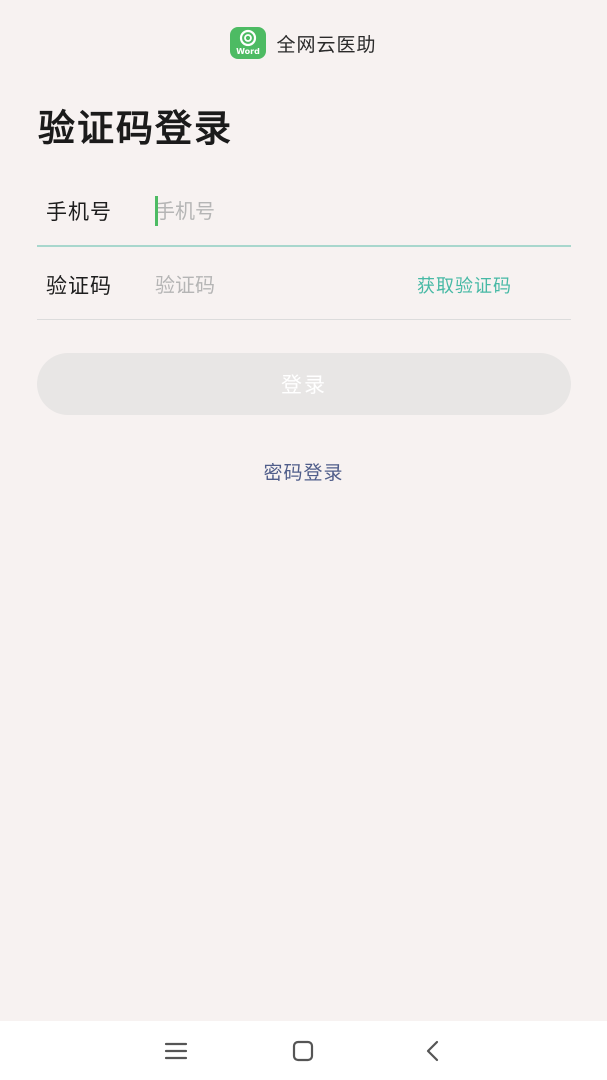  I want to click on menu-icon, so click(176, 1051).